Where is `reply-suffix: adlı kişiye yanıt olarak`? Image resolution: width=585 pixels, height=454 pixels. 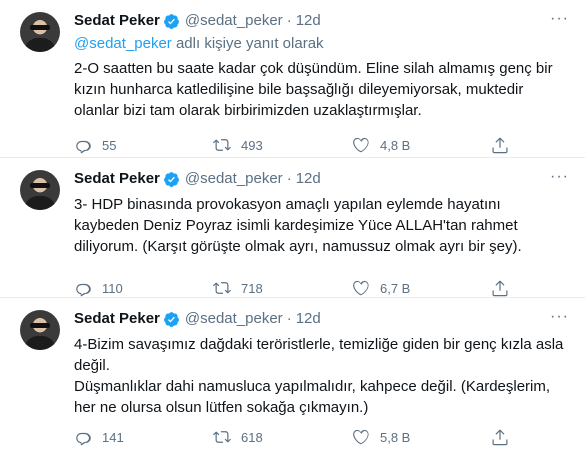 reply-suffix: adlı kişiye yanıt olarak is located at coordinates (247, 43).